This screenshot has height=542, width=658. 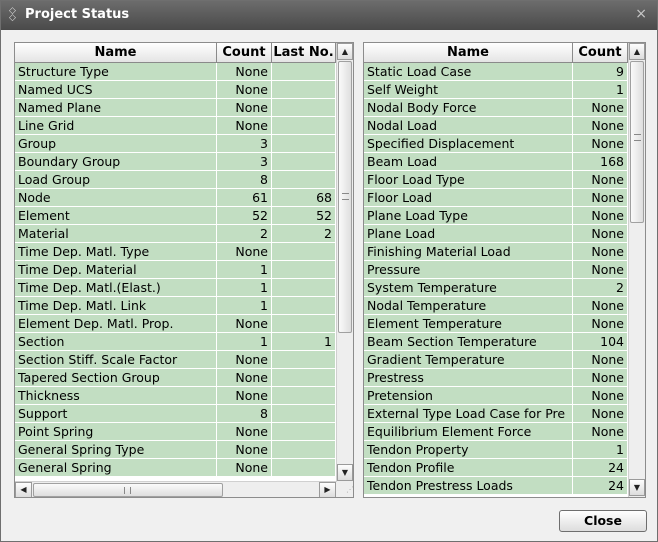 What do you see at coordinates (468, 162) in the screenshot?
I see `row-name-cell: Beam Load` at bounding box center [468, 162].